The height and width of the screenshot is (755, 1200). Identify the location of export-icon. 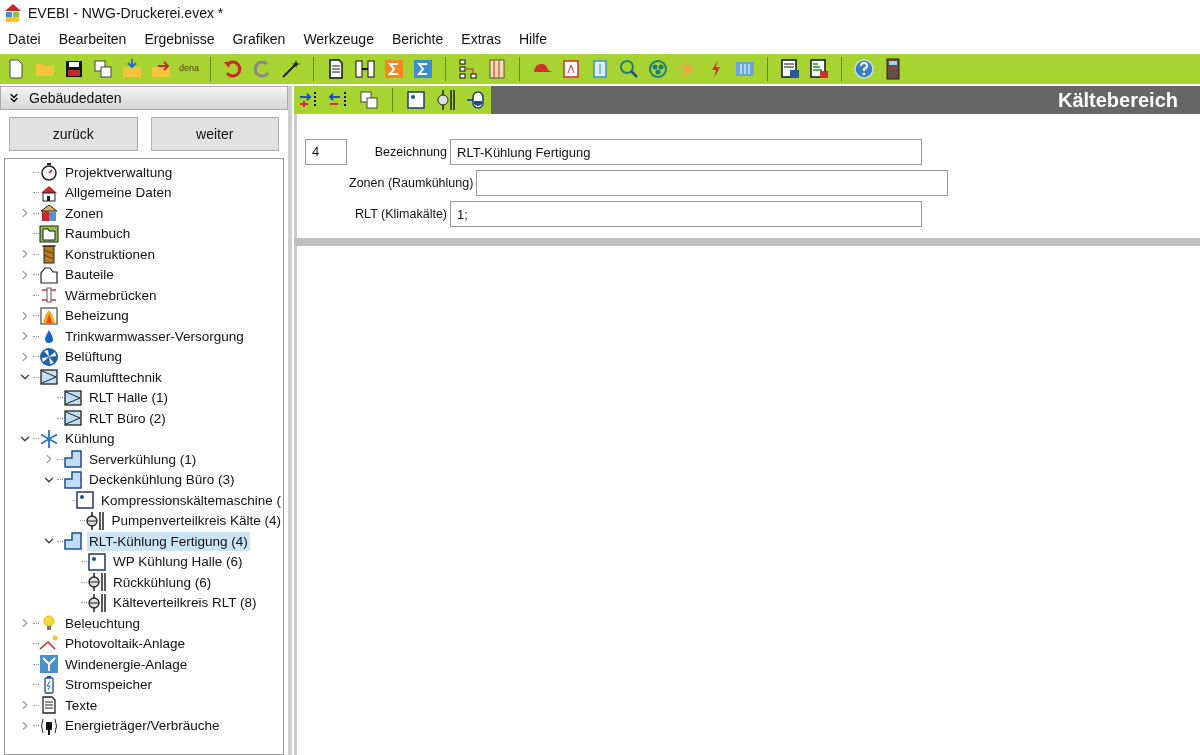
(161, 69).